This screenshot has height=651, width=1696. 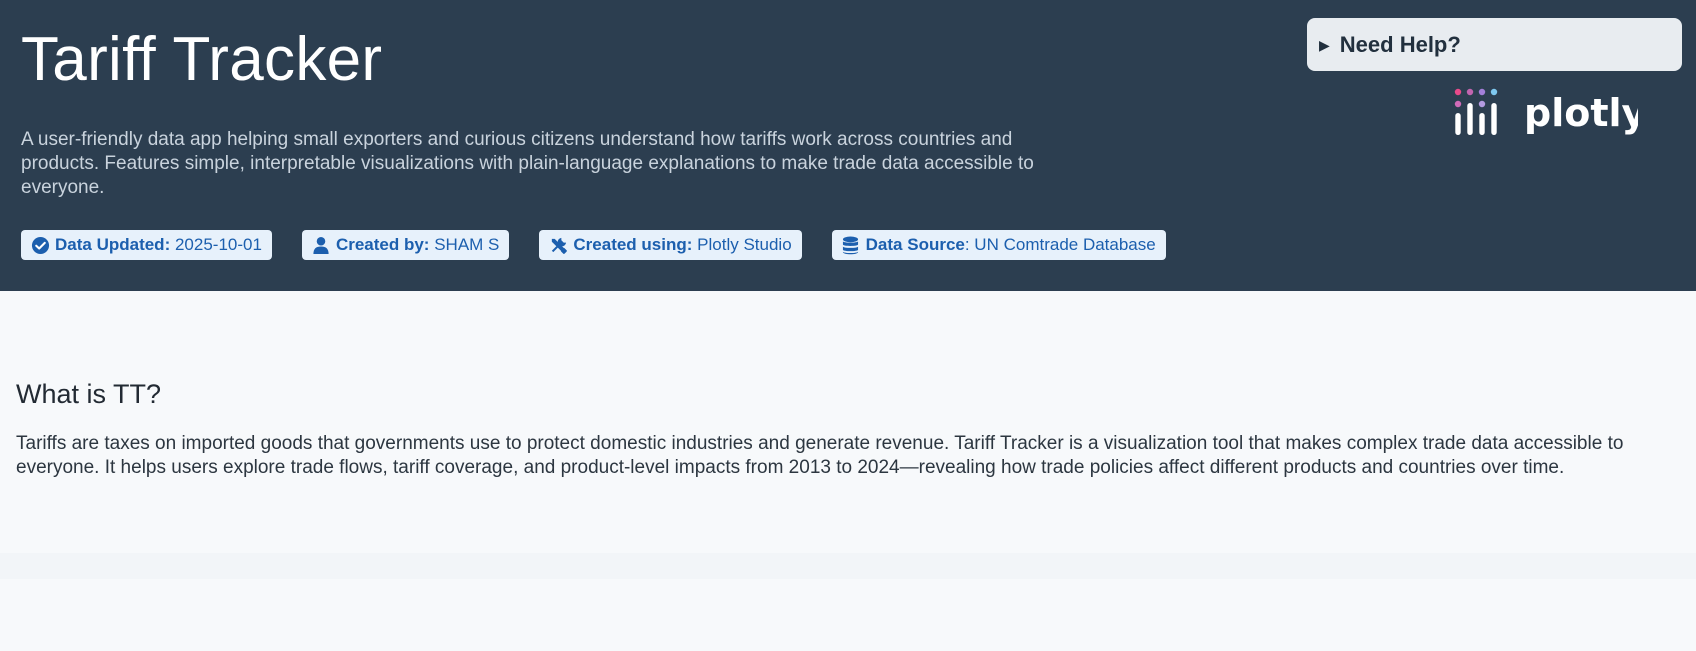 I want to click on section-title: What is TT?, so click(x=89, y=394).